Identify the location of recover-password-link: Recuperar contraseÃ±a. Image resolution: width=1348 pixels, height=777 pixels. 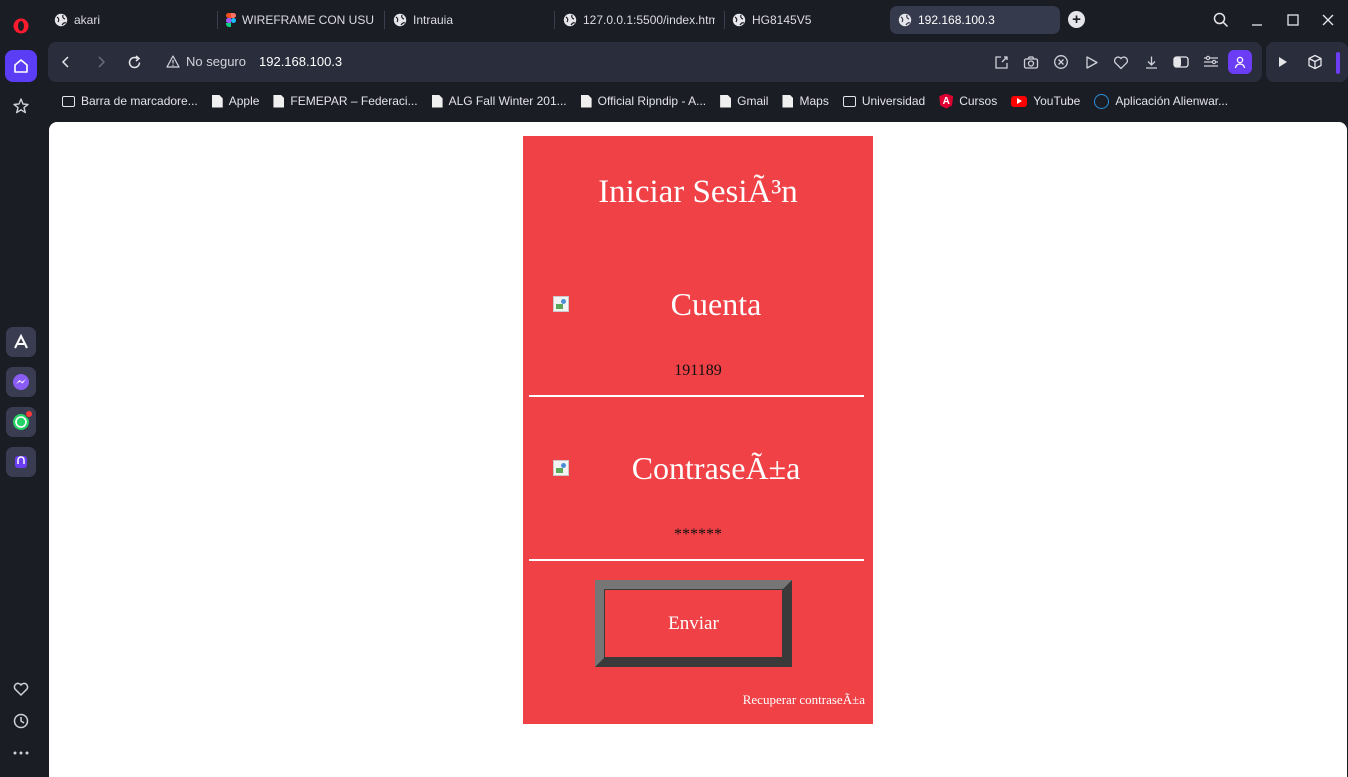
(804, 700).